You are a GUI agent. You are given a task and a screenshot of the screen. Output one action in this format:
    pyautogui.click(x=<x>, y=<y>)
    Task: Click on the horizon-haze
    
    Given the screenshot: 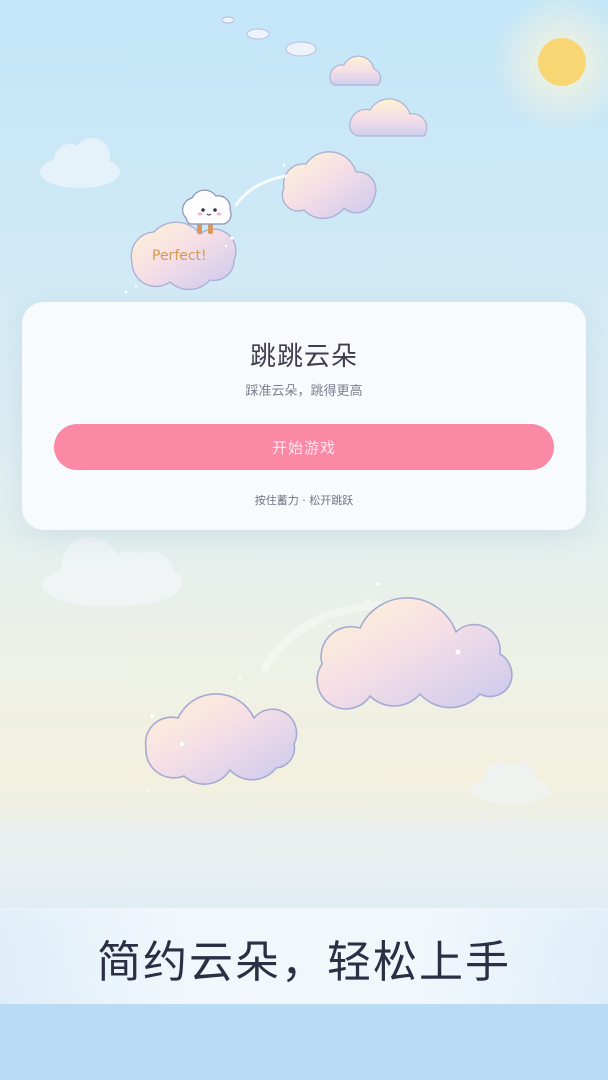 What is the action you would take?
    pyautogui.click(x=304, y=865)
    